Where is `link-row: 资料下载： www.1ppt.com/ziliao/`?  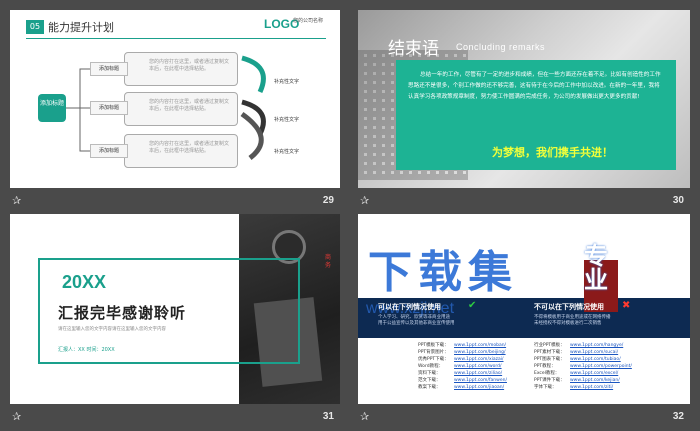
link-row: 资料下载： www.1ppt.com/ziliao/ is located at coordinates (460, 373).